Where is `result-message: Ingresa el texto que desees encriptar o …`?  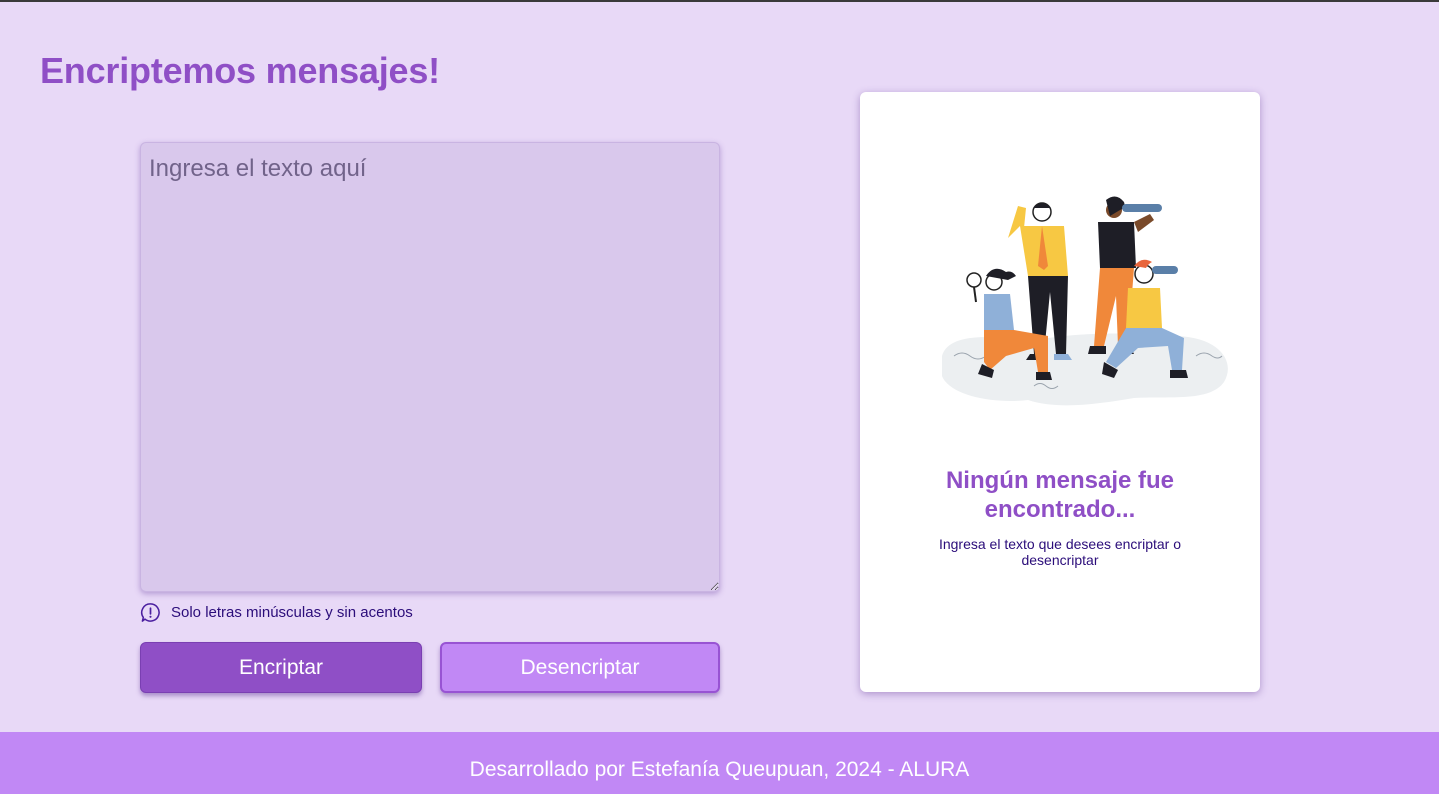
result-message: Ingresa el texto que desees encriptar o … is located at coordinates (1060, 552).